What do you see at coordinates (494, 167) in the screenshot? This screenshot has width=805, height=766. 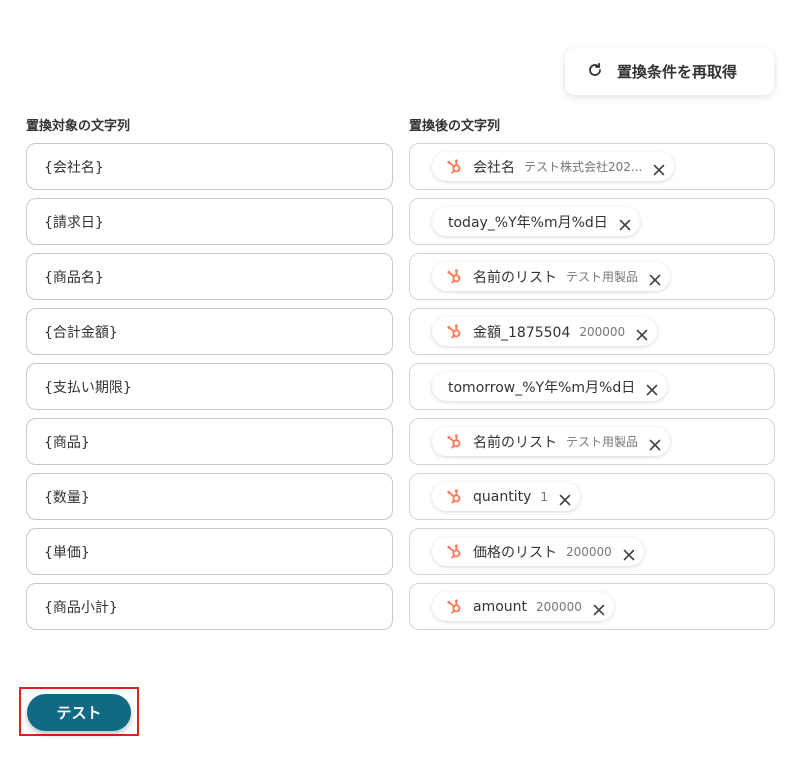 I see `chip-label: 会社名` at bounding box center [494, 167].